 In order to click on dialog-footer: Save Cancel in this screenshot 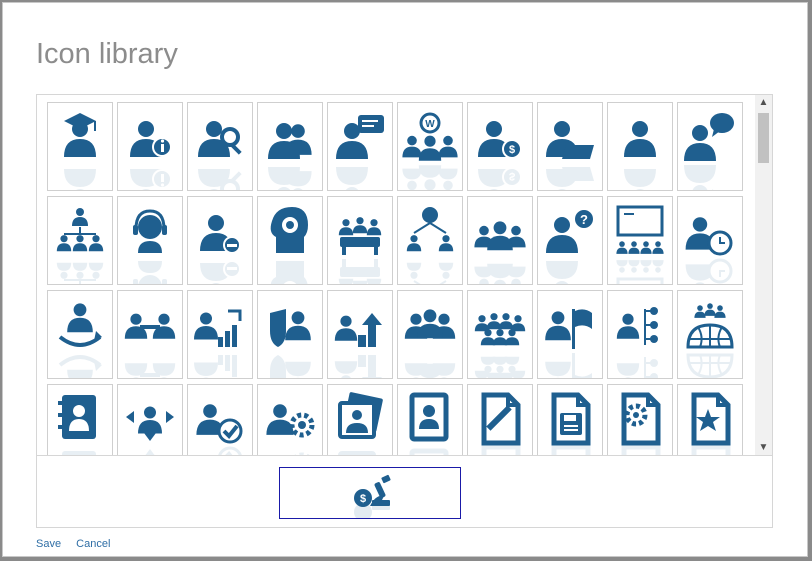, I will do `click(79, 544)`.